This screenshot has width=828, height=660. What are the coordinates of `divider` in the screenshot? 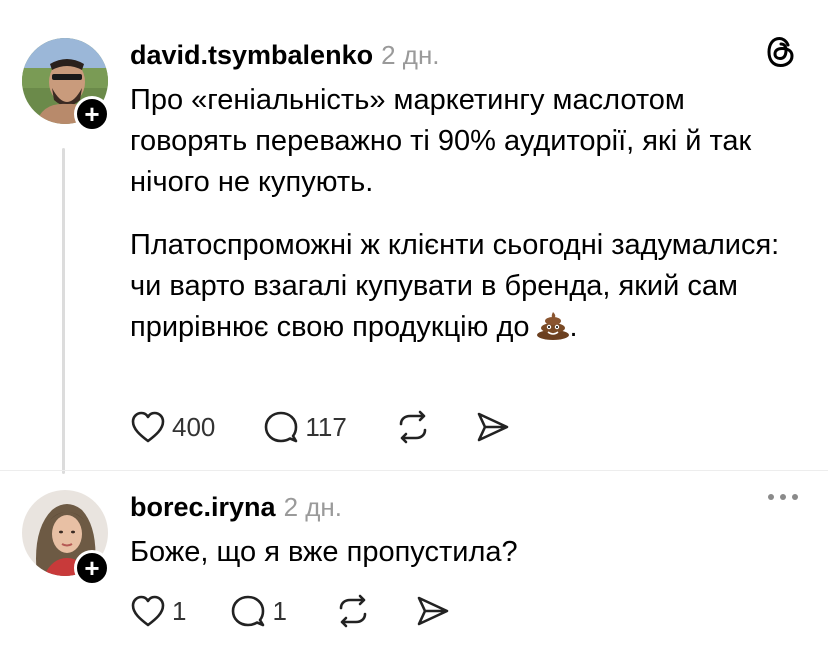 It's located at (414, 470).